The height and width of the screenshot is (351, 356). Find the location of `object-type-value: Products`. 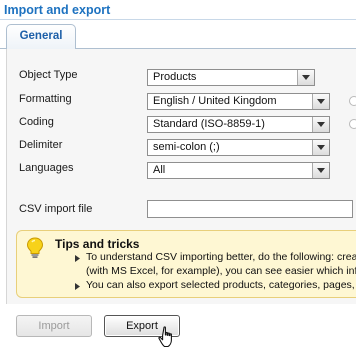

object-type-value: Products is located at coordinates (175, 77).